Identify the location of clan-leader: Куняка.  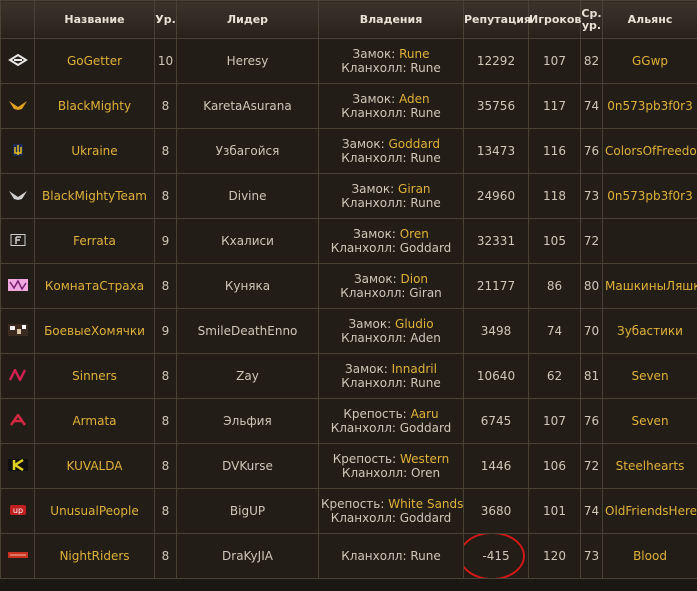
(247, 286).